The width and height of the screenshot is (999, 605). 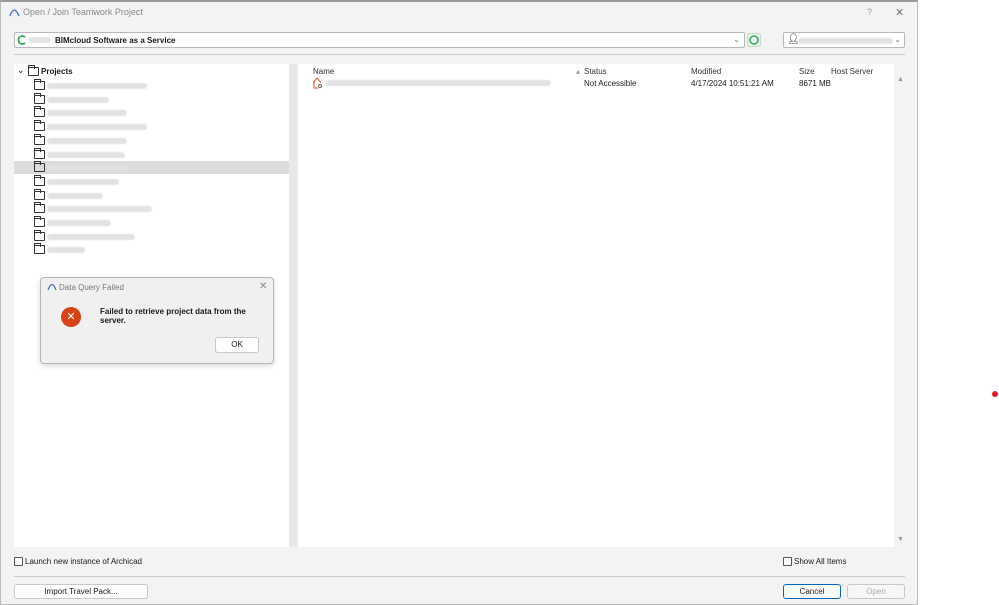 What do you see at coordinates (995, 394) in the screenshot?
I see `red-marker-dot` at bounding box center [995, 394].